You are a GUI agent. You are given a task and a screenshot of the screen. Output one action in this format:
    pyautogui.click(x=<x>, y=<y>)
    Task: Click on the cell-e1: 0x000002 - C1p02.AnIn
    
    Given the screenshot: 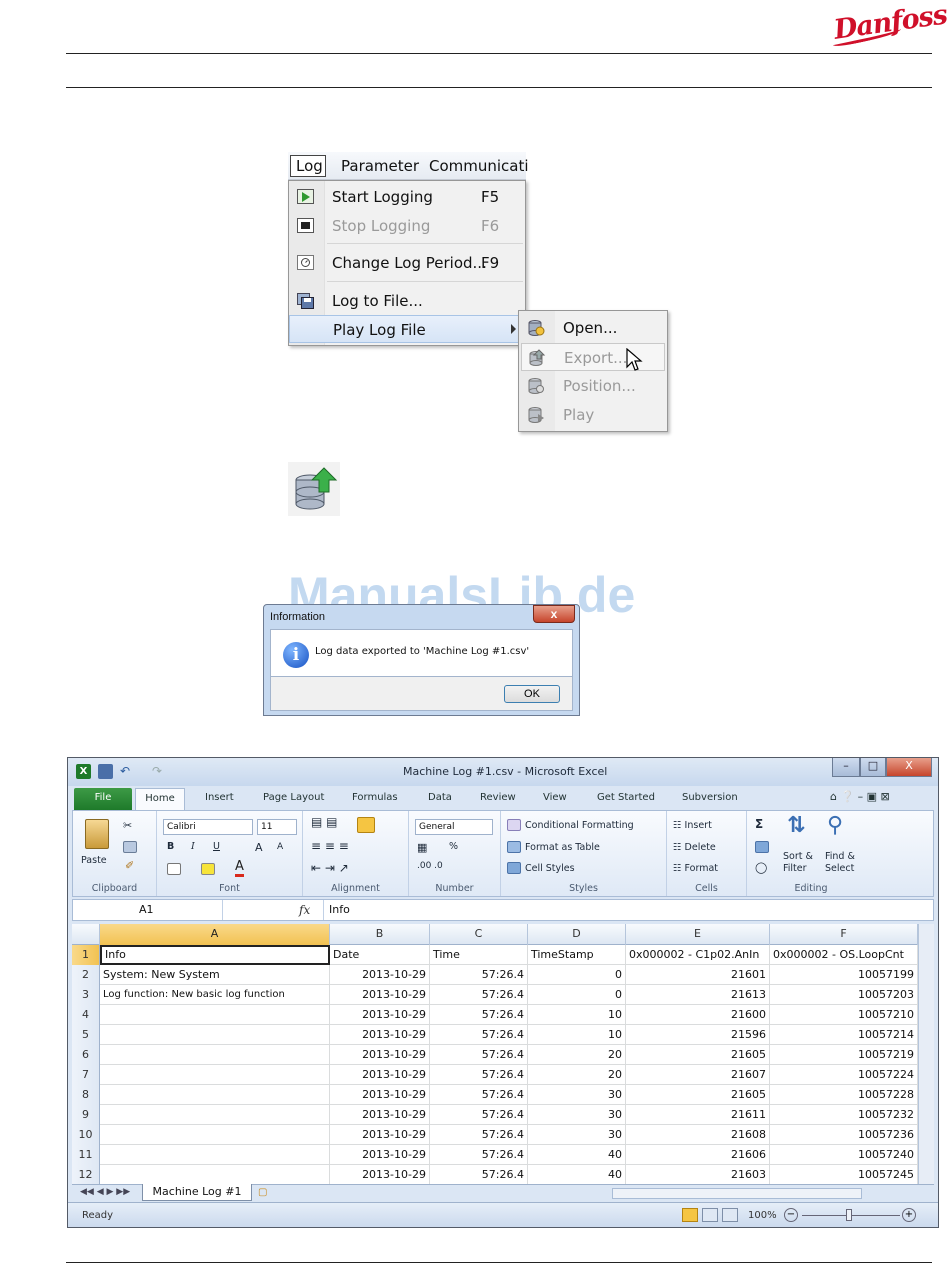 What is the action you would take?
    pyautogui.click(x=698, y=955)
    